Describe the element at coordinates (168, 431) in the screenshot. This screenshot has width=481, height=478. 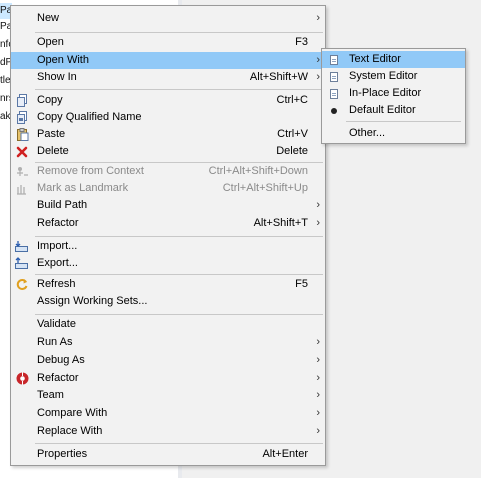
I see `menu-item-replace-with: Replace With ›` at that location.